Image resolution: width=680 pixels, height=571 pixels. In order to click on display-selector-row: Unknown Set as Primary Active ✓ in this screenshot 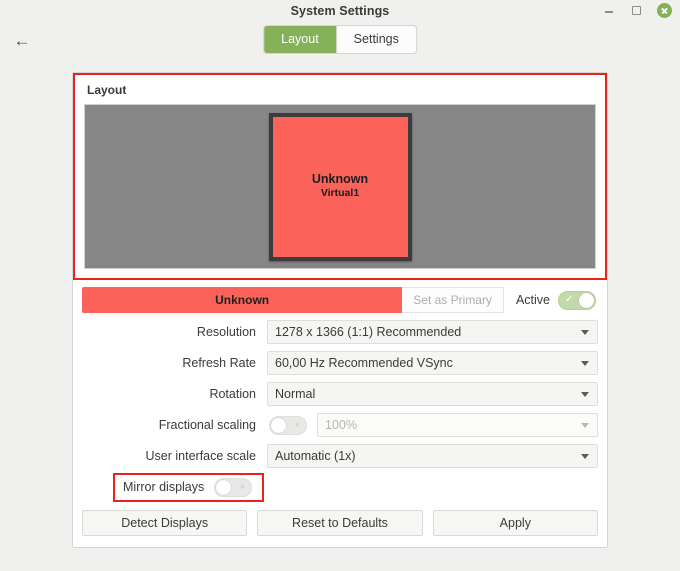, I will do `click(340, 300)`.